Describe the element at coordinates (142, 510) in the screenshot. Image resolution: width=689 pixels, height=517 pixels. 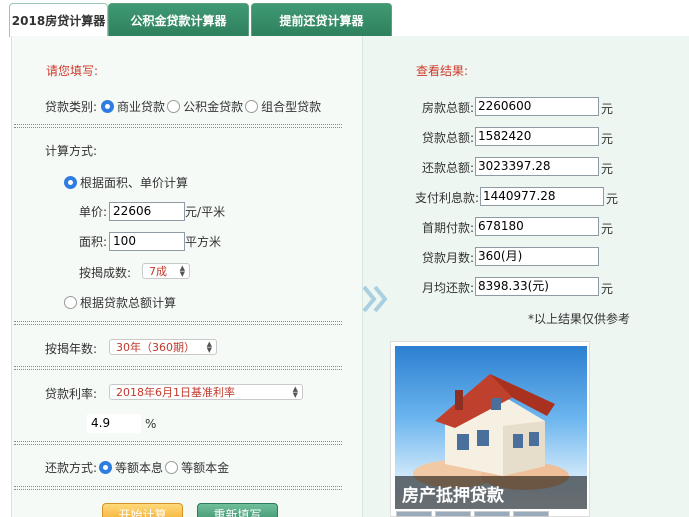
I see `calculate-button: 开始计算` at that location.